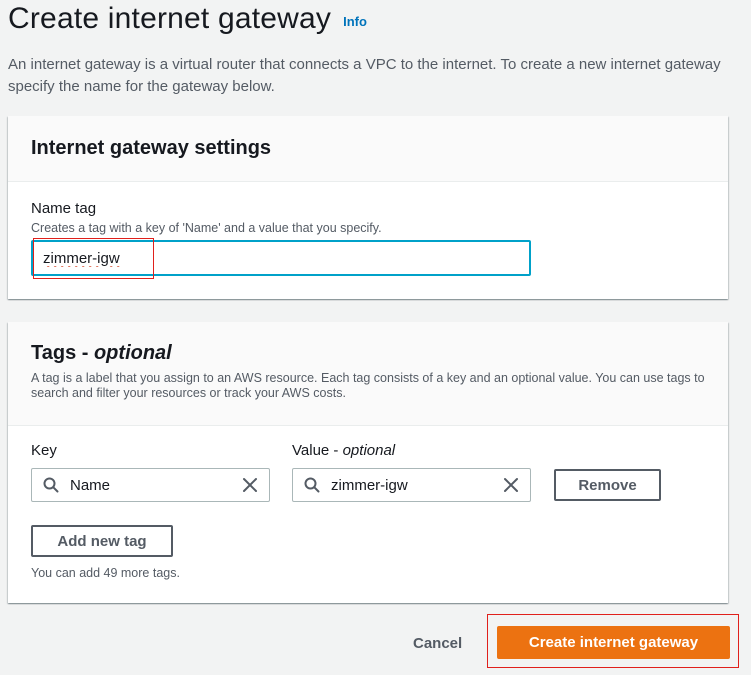 This screenshot has width=751, height=675. I want to click on tag-key-label: Key, so click(44, 450).